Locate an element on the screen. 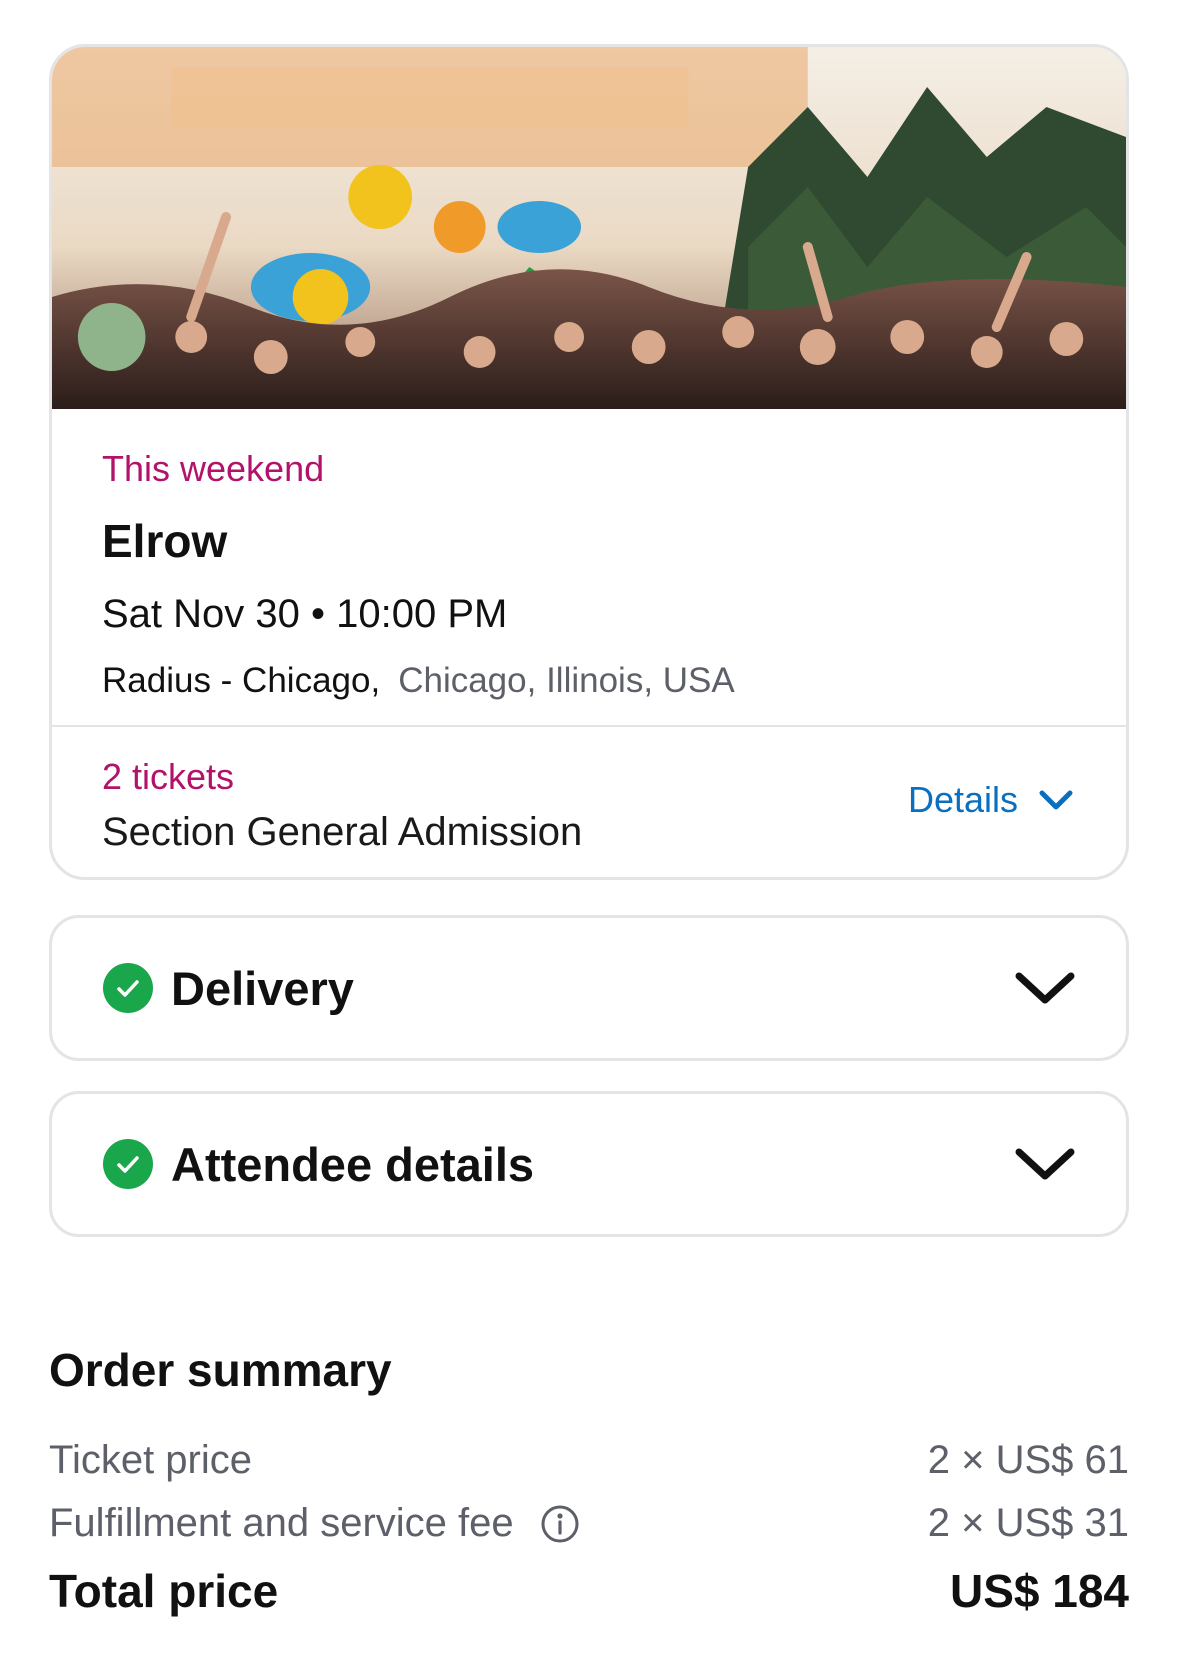 This screenshot has width=1179, height=1656. attendee-details-panel: Attendee details is located at coordinates (589, 1164).